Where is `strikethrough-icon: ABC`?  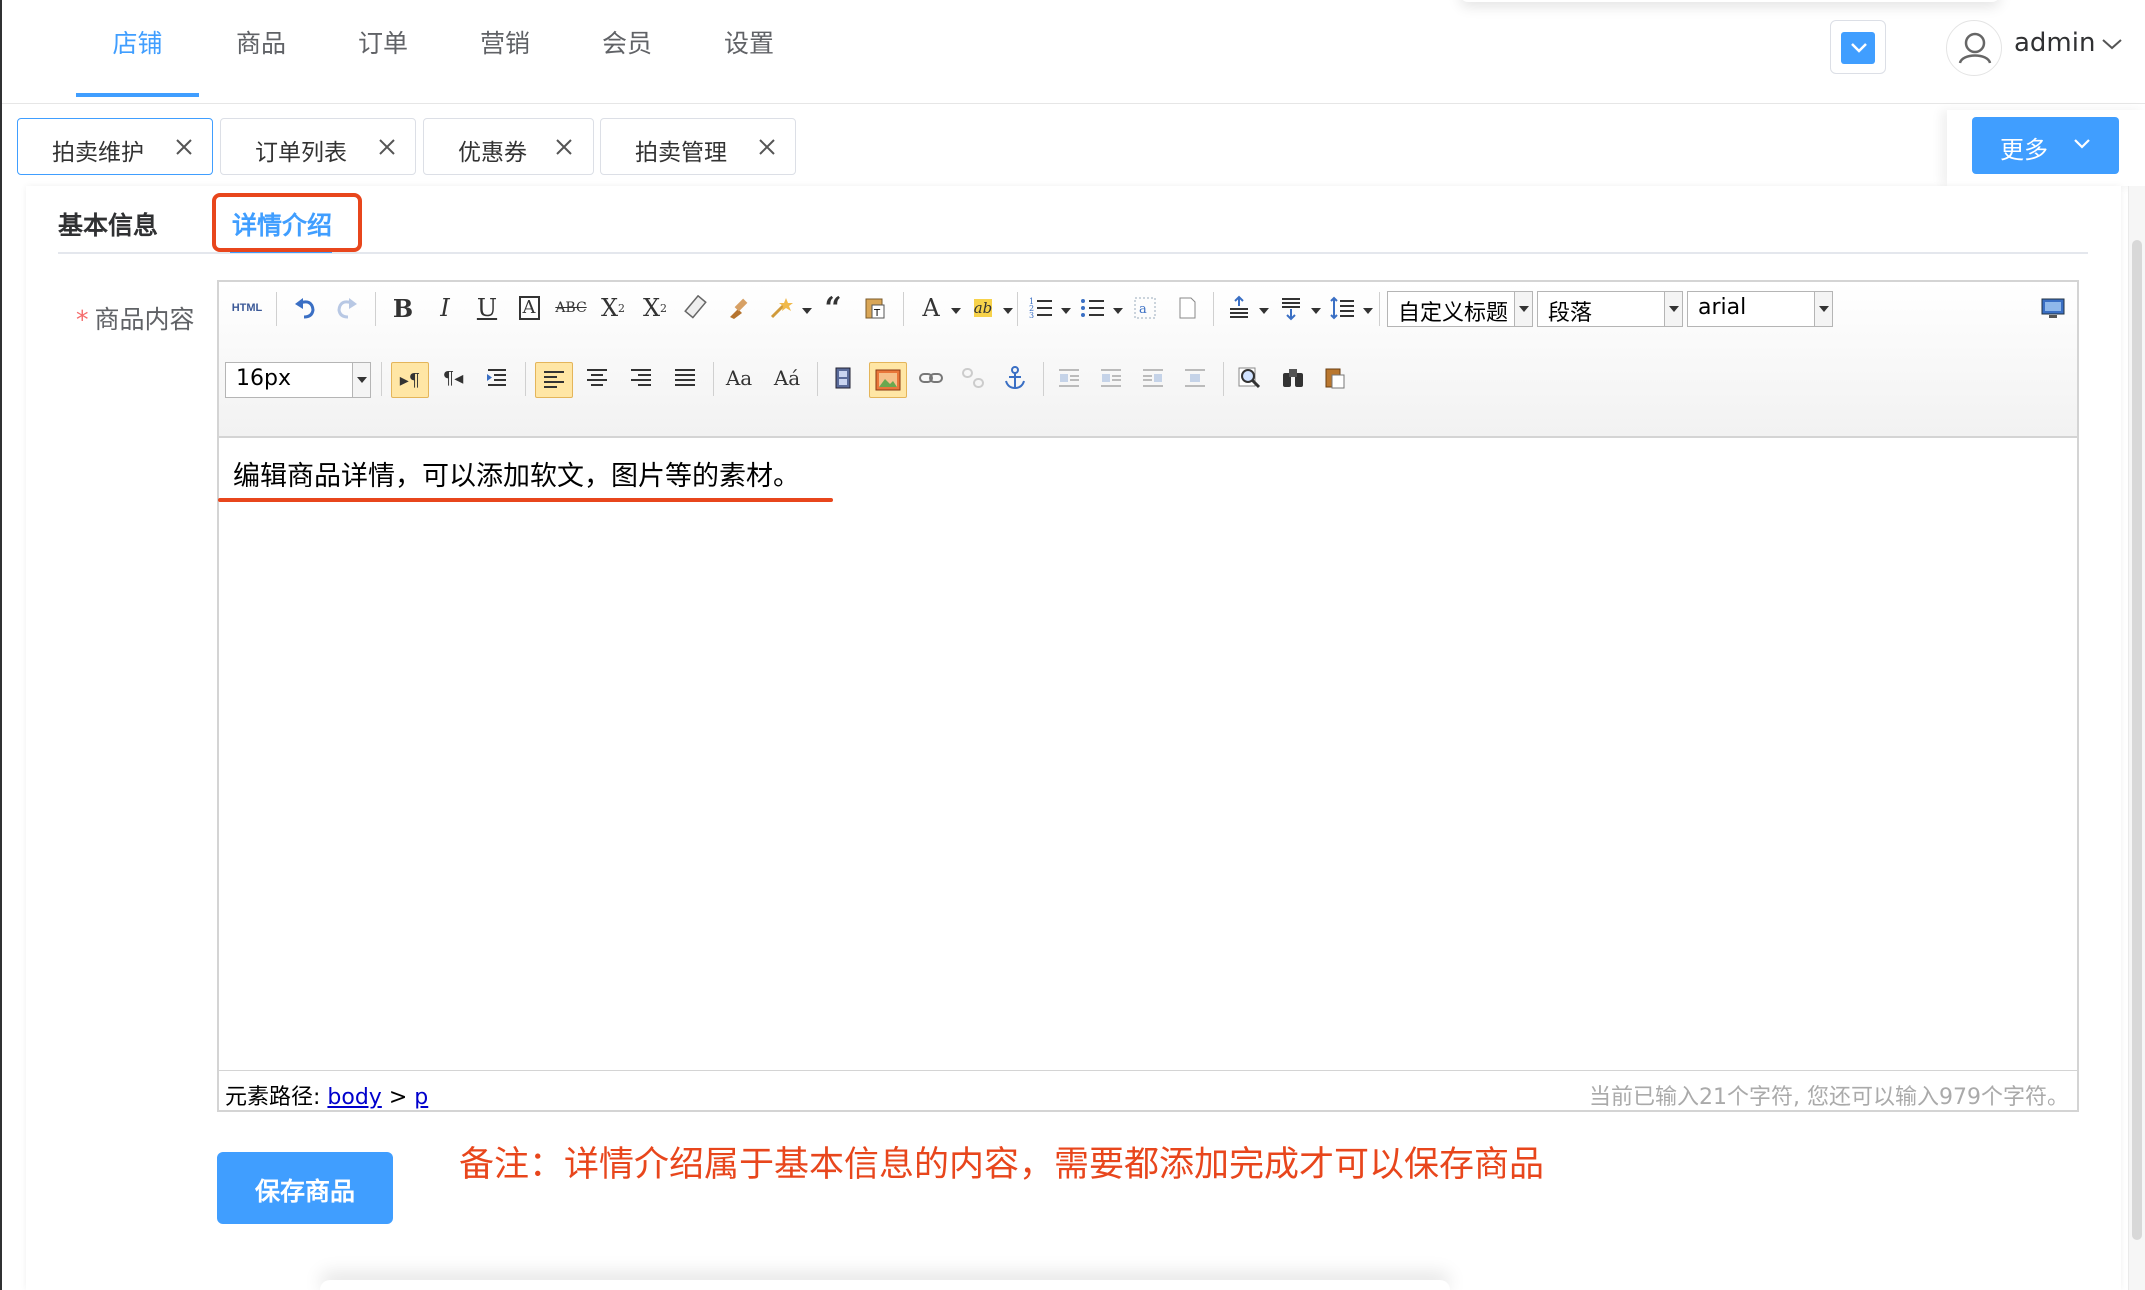
strikethrough-icon: ABC is located at coordinates (571, 308).